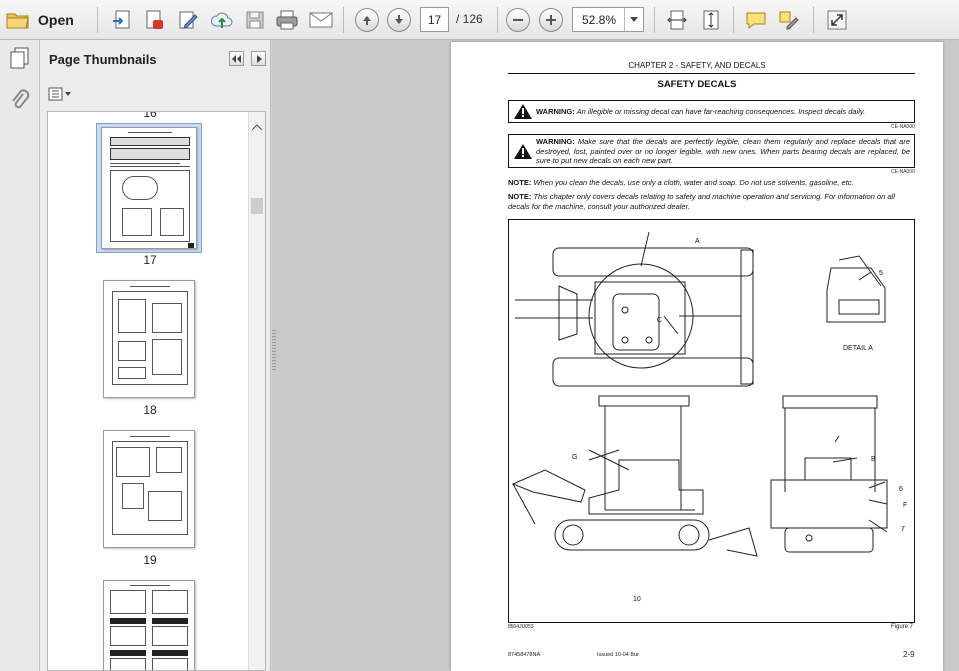  I want to click on export-icon, so click(122, 20).